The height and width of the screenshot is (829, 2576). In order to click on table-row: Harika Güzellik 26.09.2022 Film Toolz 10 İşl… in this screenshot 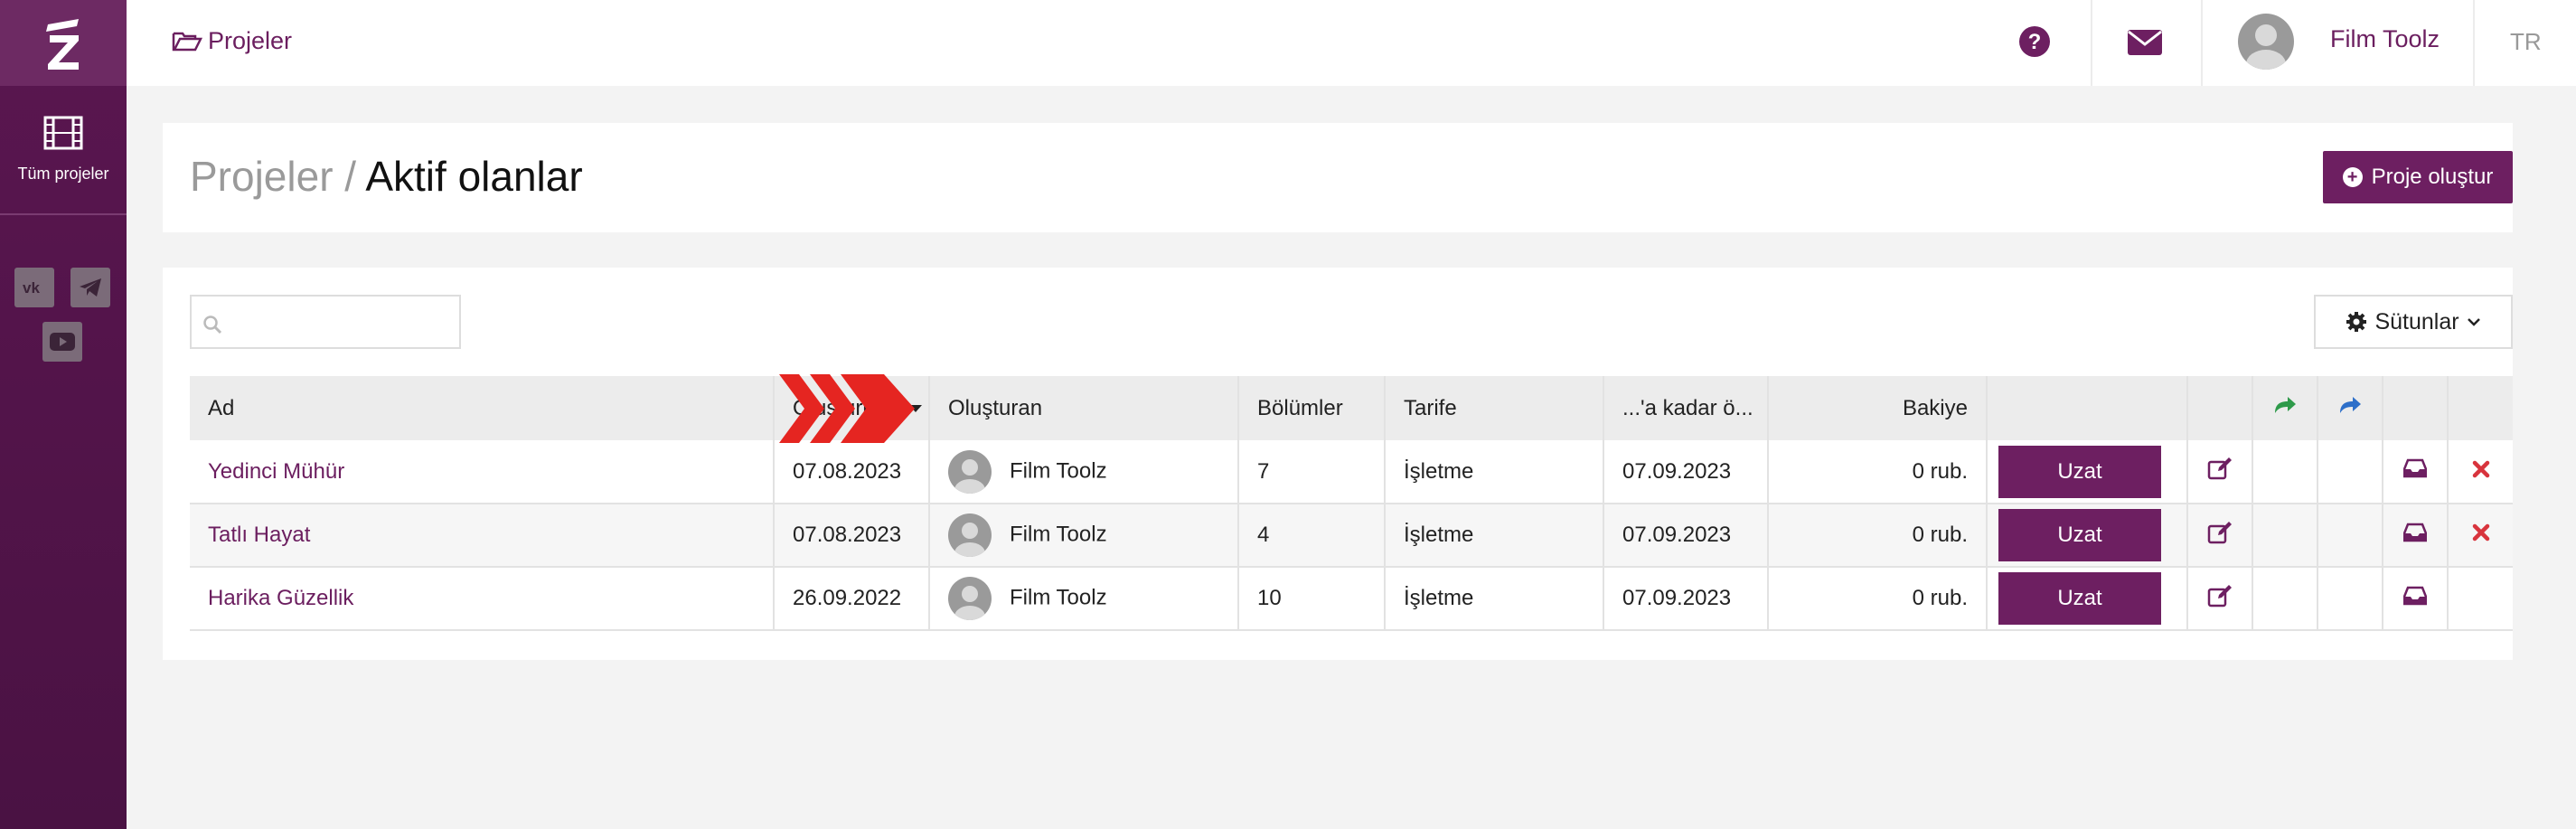, I will do `click(1352, 599)`.